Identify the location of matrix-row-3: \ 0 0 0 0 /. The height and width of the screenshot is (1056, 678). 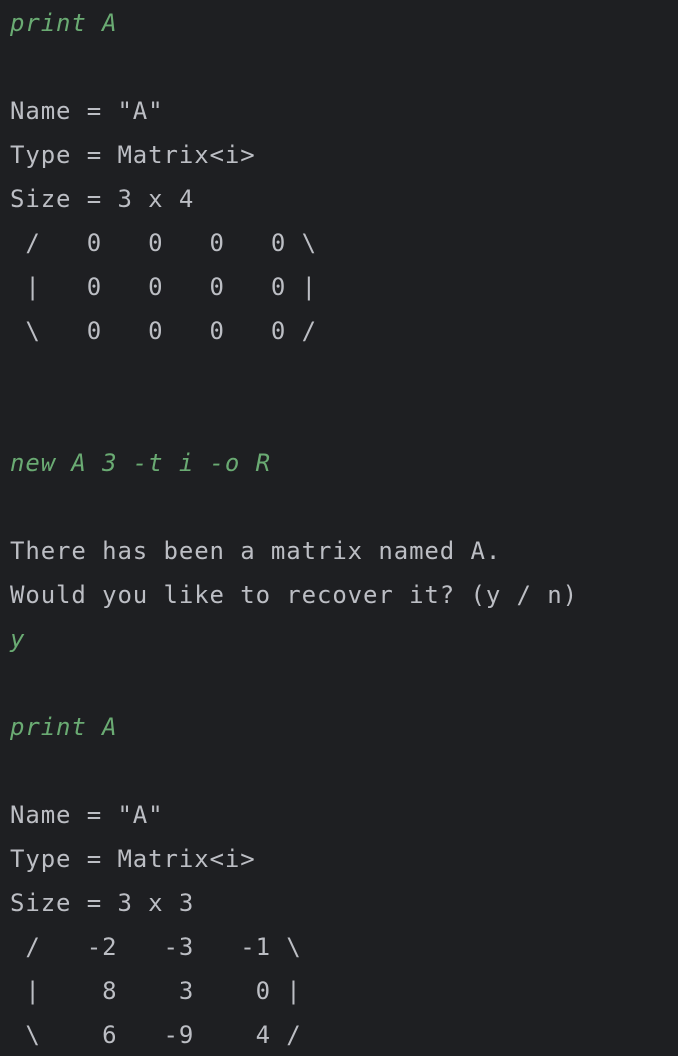
(163, 331).